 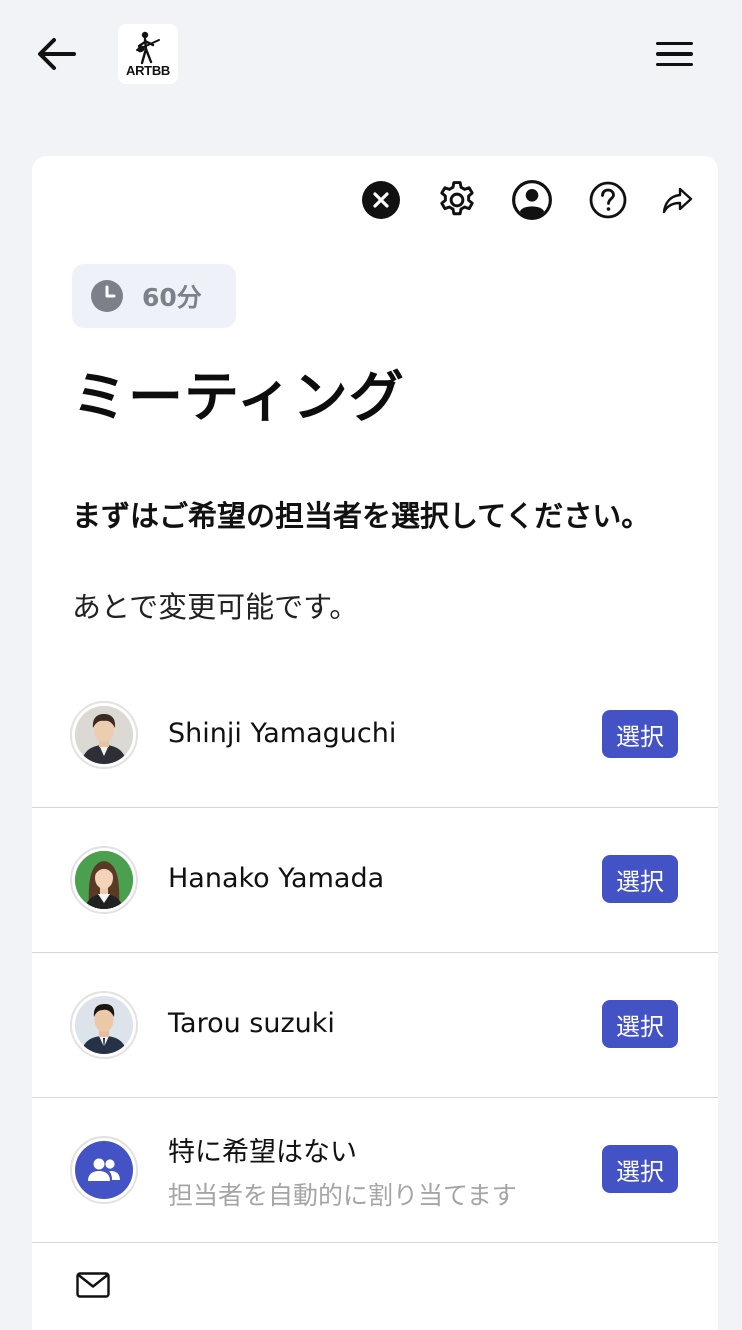 I want to click on help-icon, so click(x=608, y=200).